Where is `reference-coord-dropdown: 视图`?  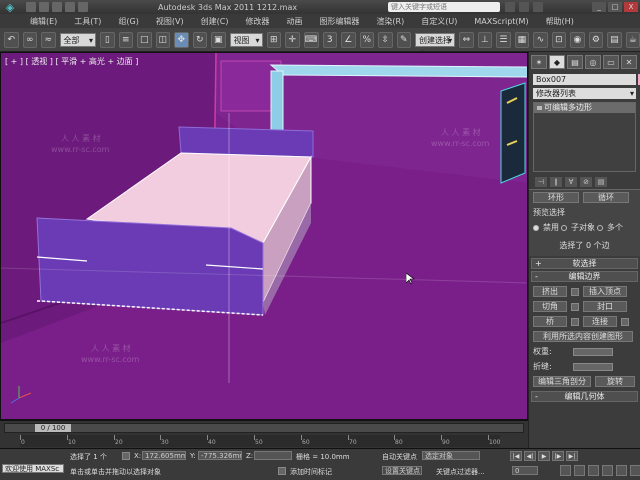
reference-coord-dropdown: 视图 is located at coordinates (246, 40).